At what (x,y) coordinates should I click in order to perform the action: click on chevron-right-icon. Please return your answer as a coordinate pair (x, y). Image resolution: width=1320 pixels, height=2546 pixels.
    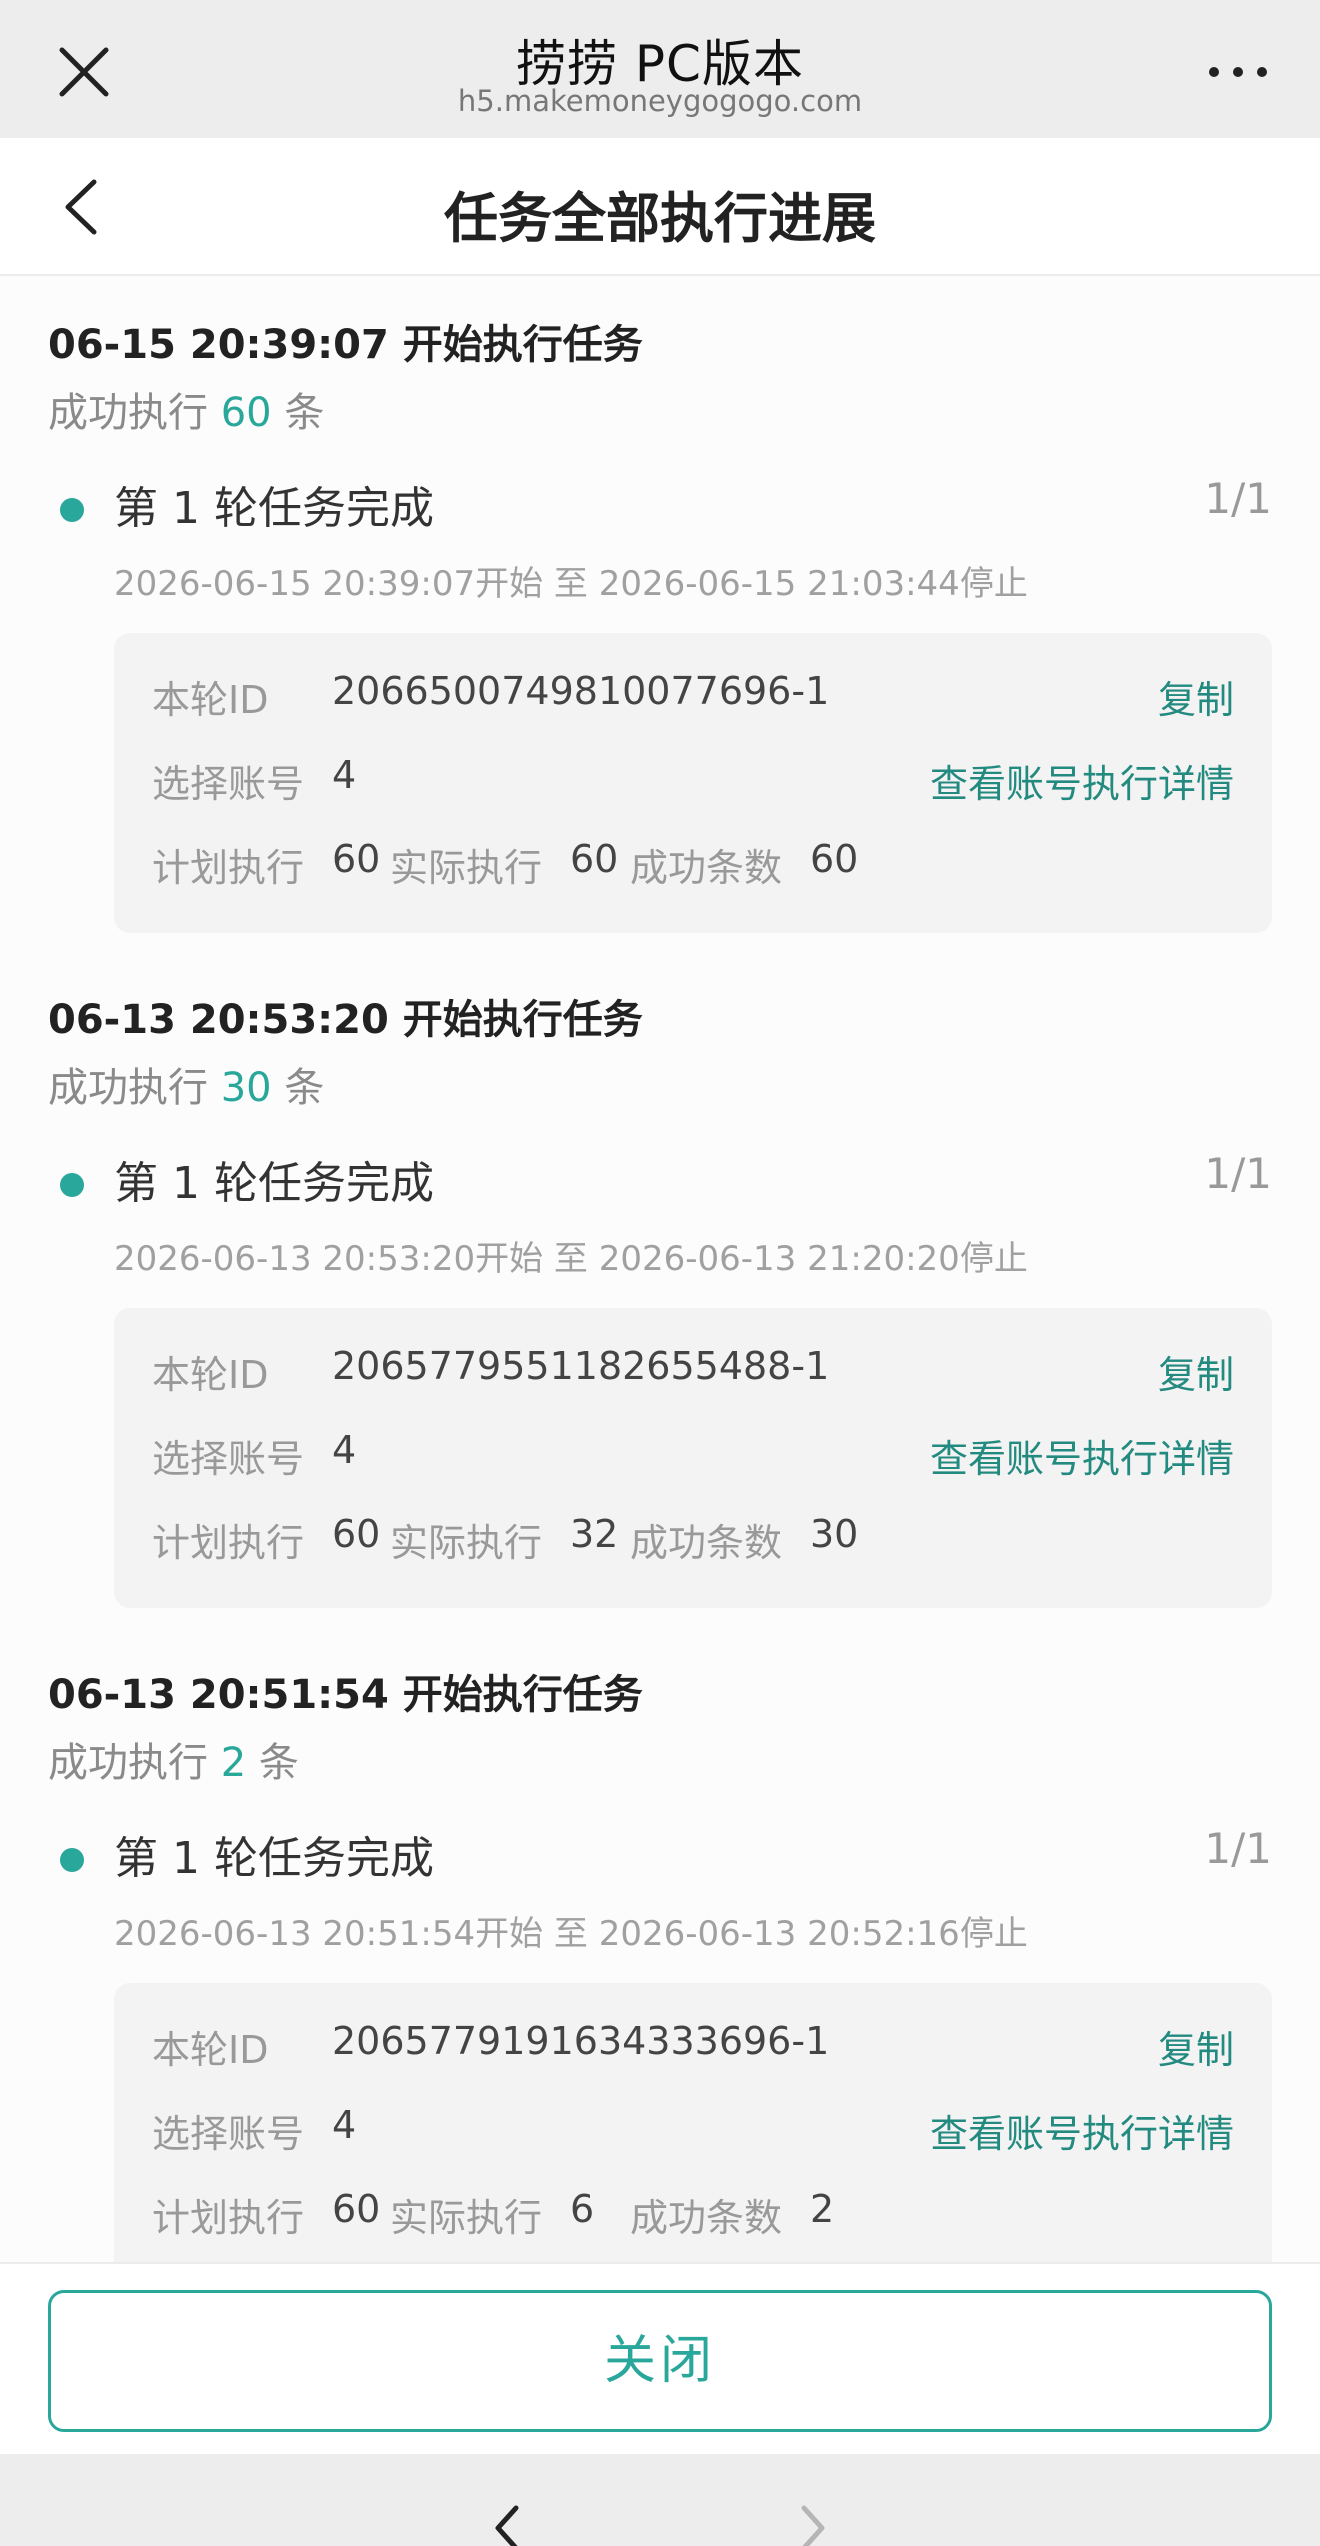
    Looking at the image, I should click on (812, 2525).